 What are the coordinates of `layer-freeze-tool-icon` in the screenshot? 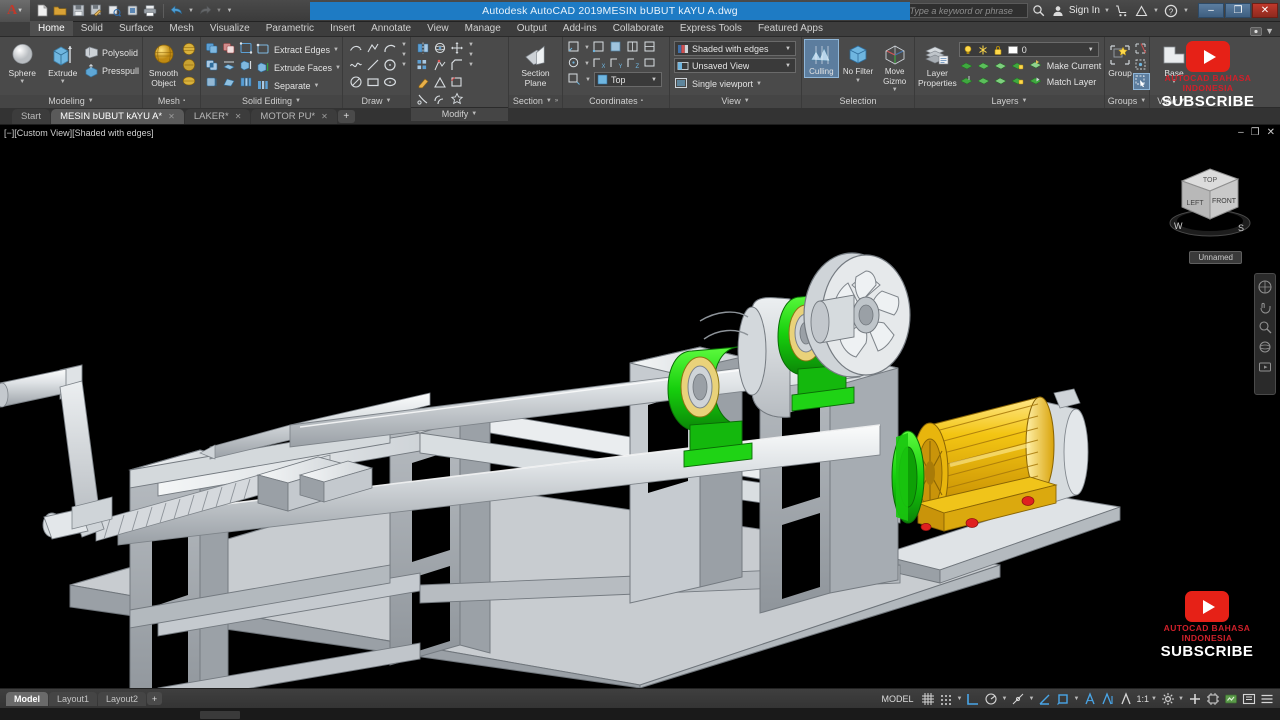 It's located at (1001, 66).